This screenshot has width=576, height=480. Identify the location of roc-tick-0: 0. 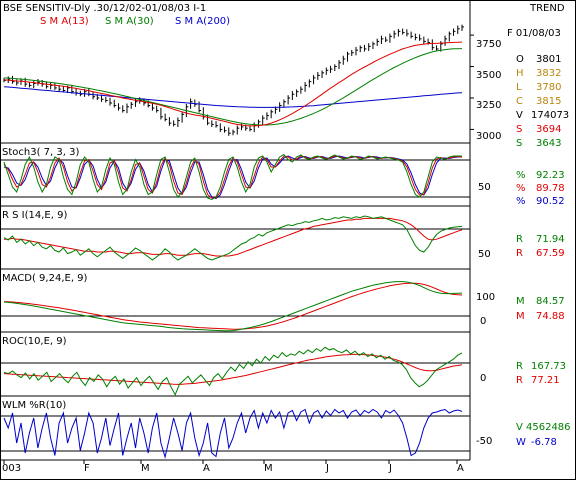
(483, 378).